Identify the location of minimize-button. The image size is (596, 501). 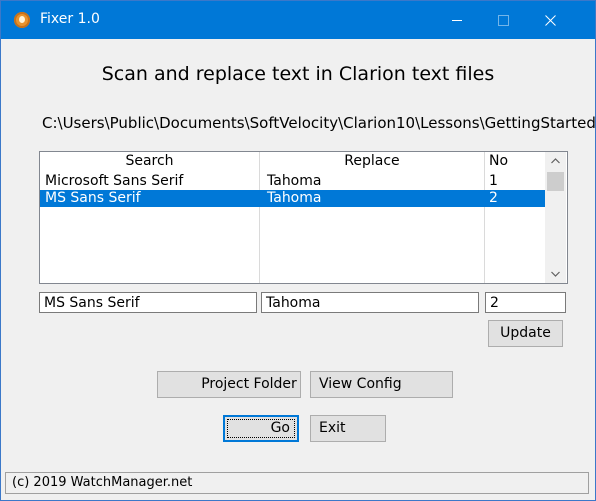
(457, 20).